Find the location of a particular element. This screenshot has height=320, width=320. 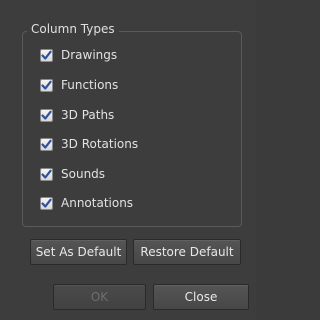

checkbox-label: 3D Paths is located at coordinates (88, 115).